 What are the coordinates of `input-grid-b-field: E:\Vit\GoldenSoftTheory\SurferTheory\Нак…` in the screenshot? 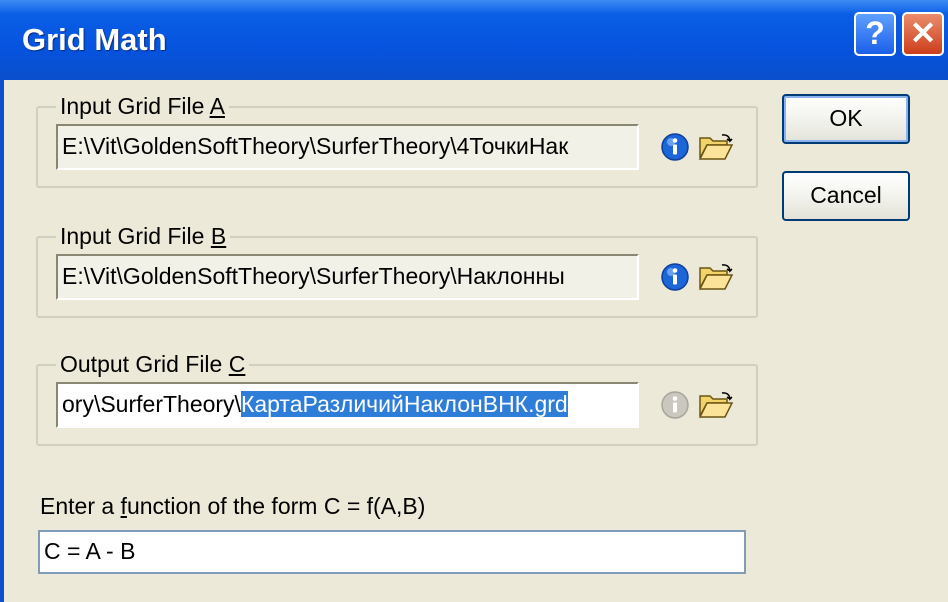 It's located at (347, 277).